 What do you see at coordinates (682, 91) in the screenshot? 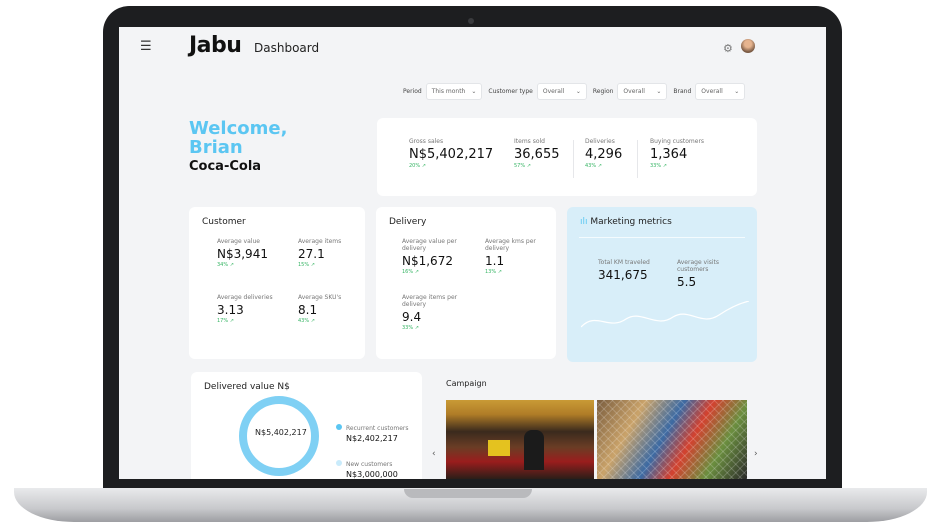
I see `filter-label: Brand` at bounding box center [682, 91].